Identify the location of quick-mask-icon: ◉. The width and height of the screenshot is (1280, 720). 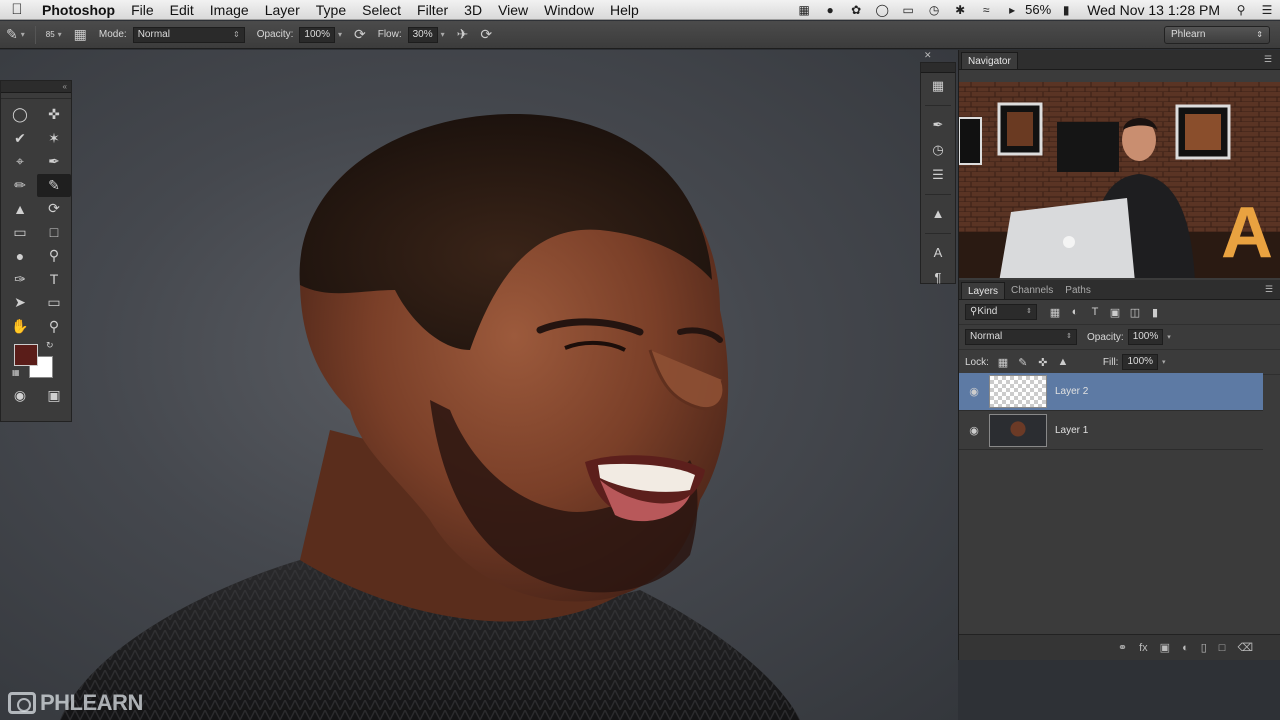
(20, 396).